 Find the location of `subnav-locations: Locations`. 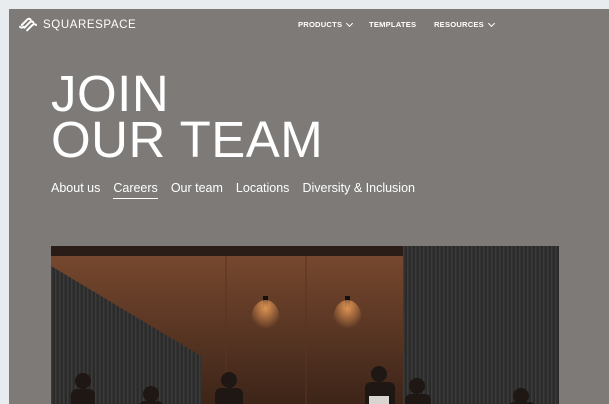

subnav-locations: Locations is located at coordinates (263, 190).